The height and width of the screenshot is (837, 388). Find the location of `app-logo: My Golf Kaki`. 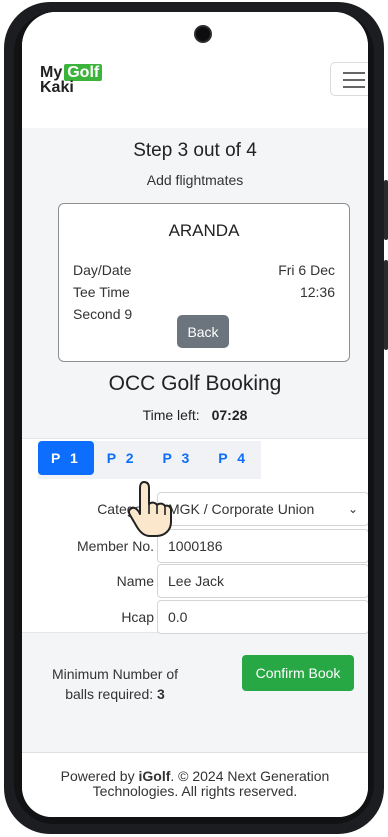

app-logo: My Golf Kaki is located at coordinates (71, 80).